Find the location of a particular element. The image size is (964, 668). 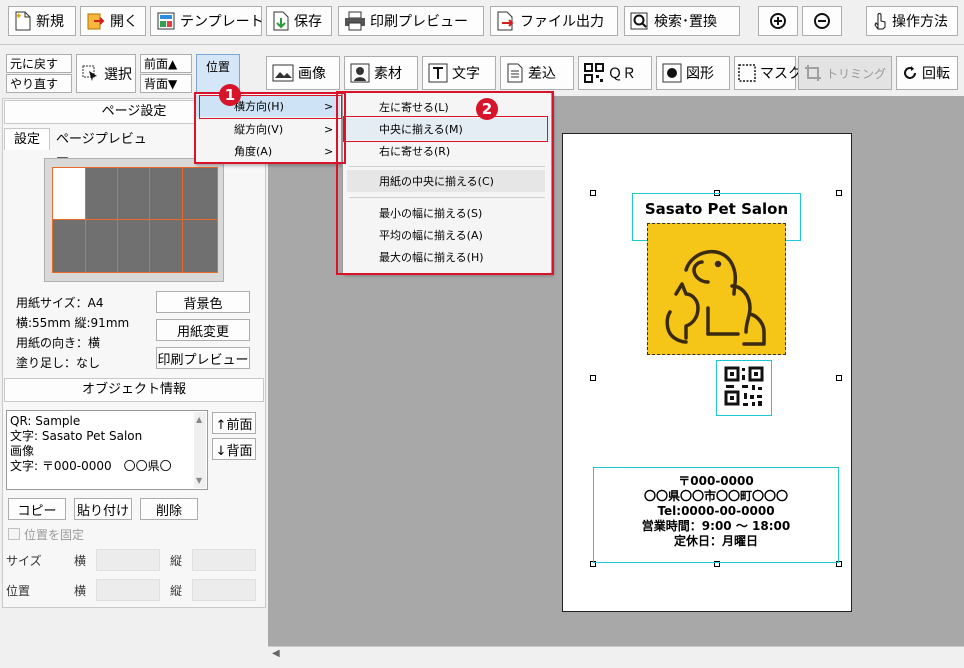

object-info-header: オブジェクト情報 is located at coordinates (134, 390).